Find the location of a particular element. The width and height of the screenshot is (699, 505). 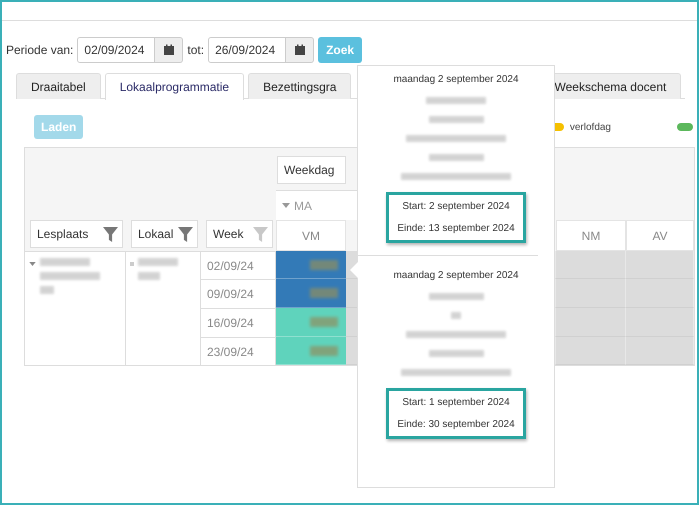

date-field: 02/09/2024 is located at coordinates (116, 50).